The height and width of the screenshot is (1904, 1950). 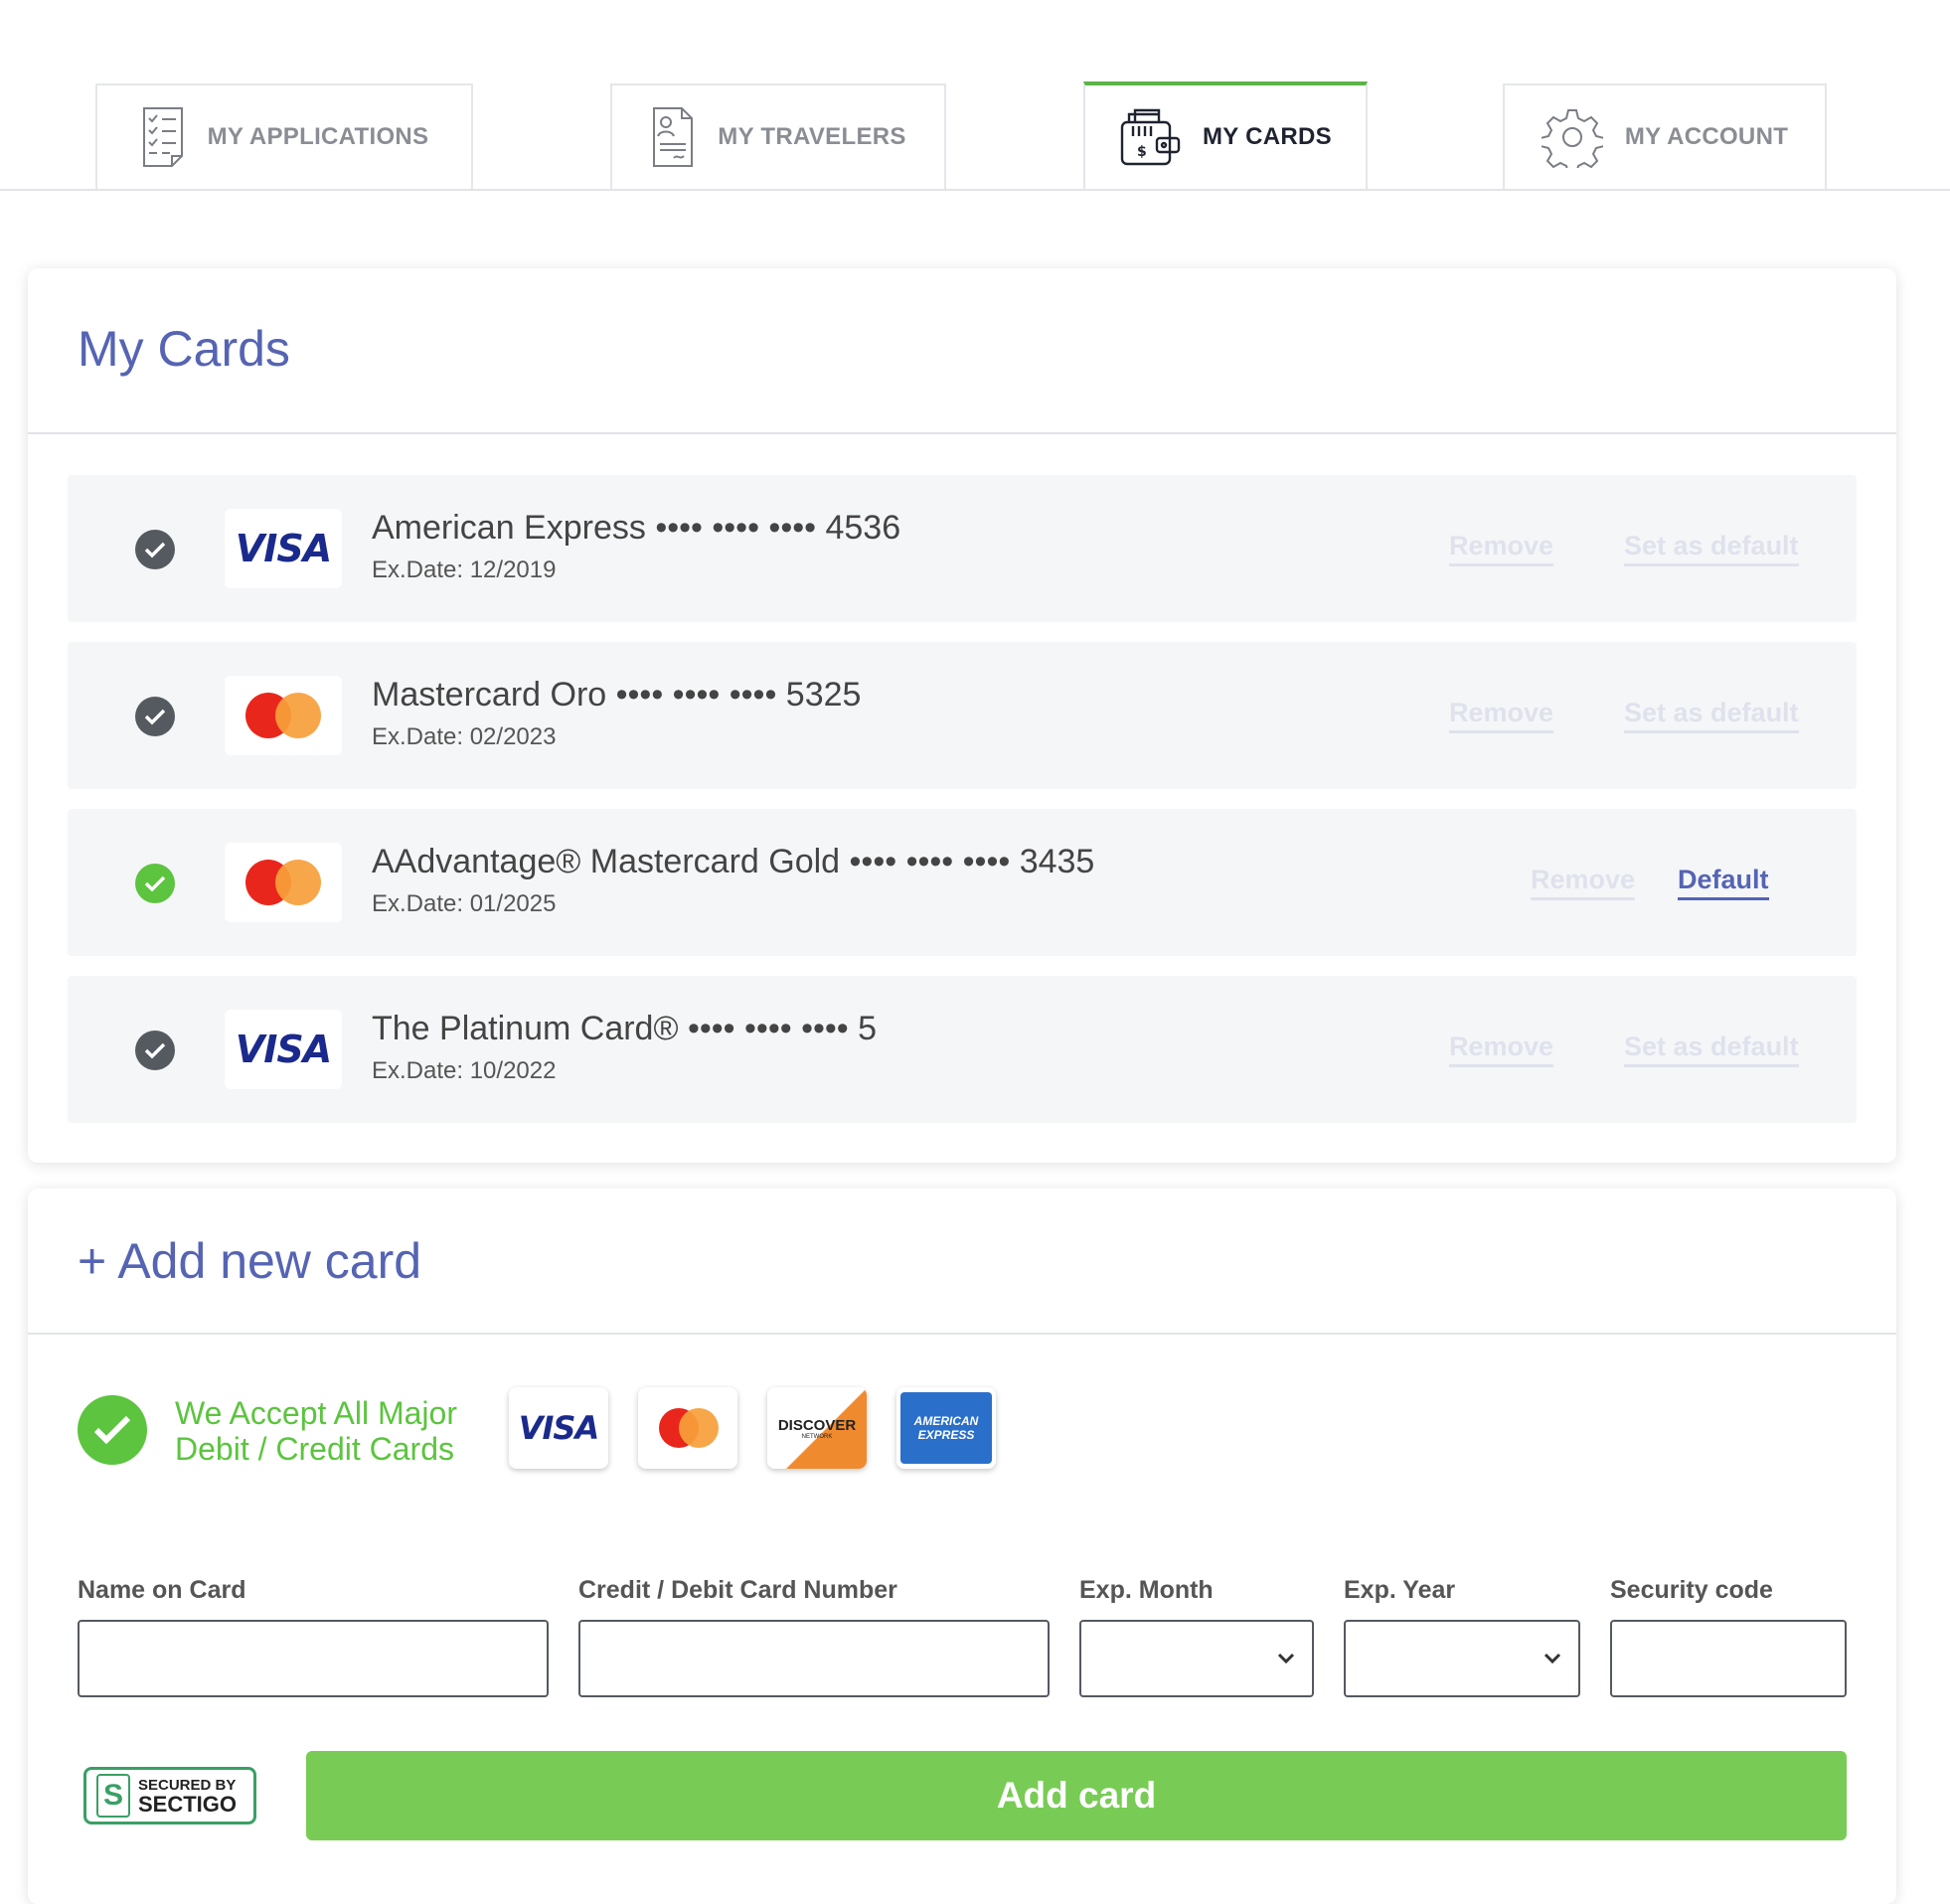 I want to click on card-expiry: Ex.Date: 01/2025, so click(x=464, y=904).